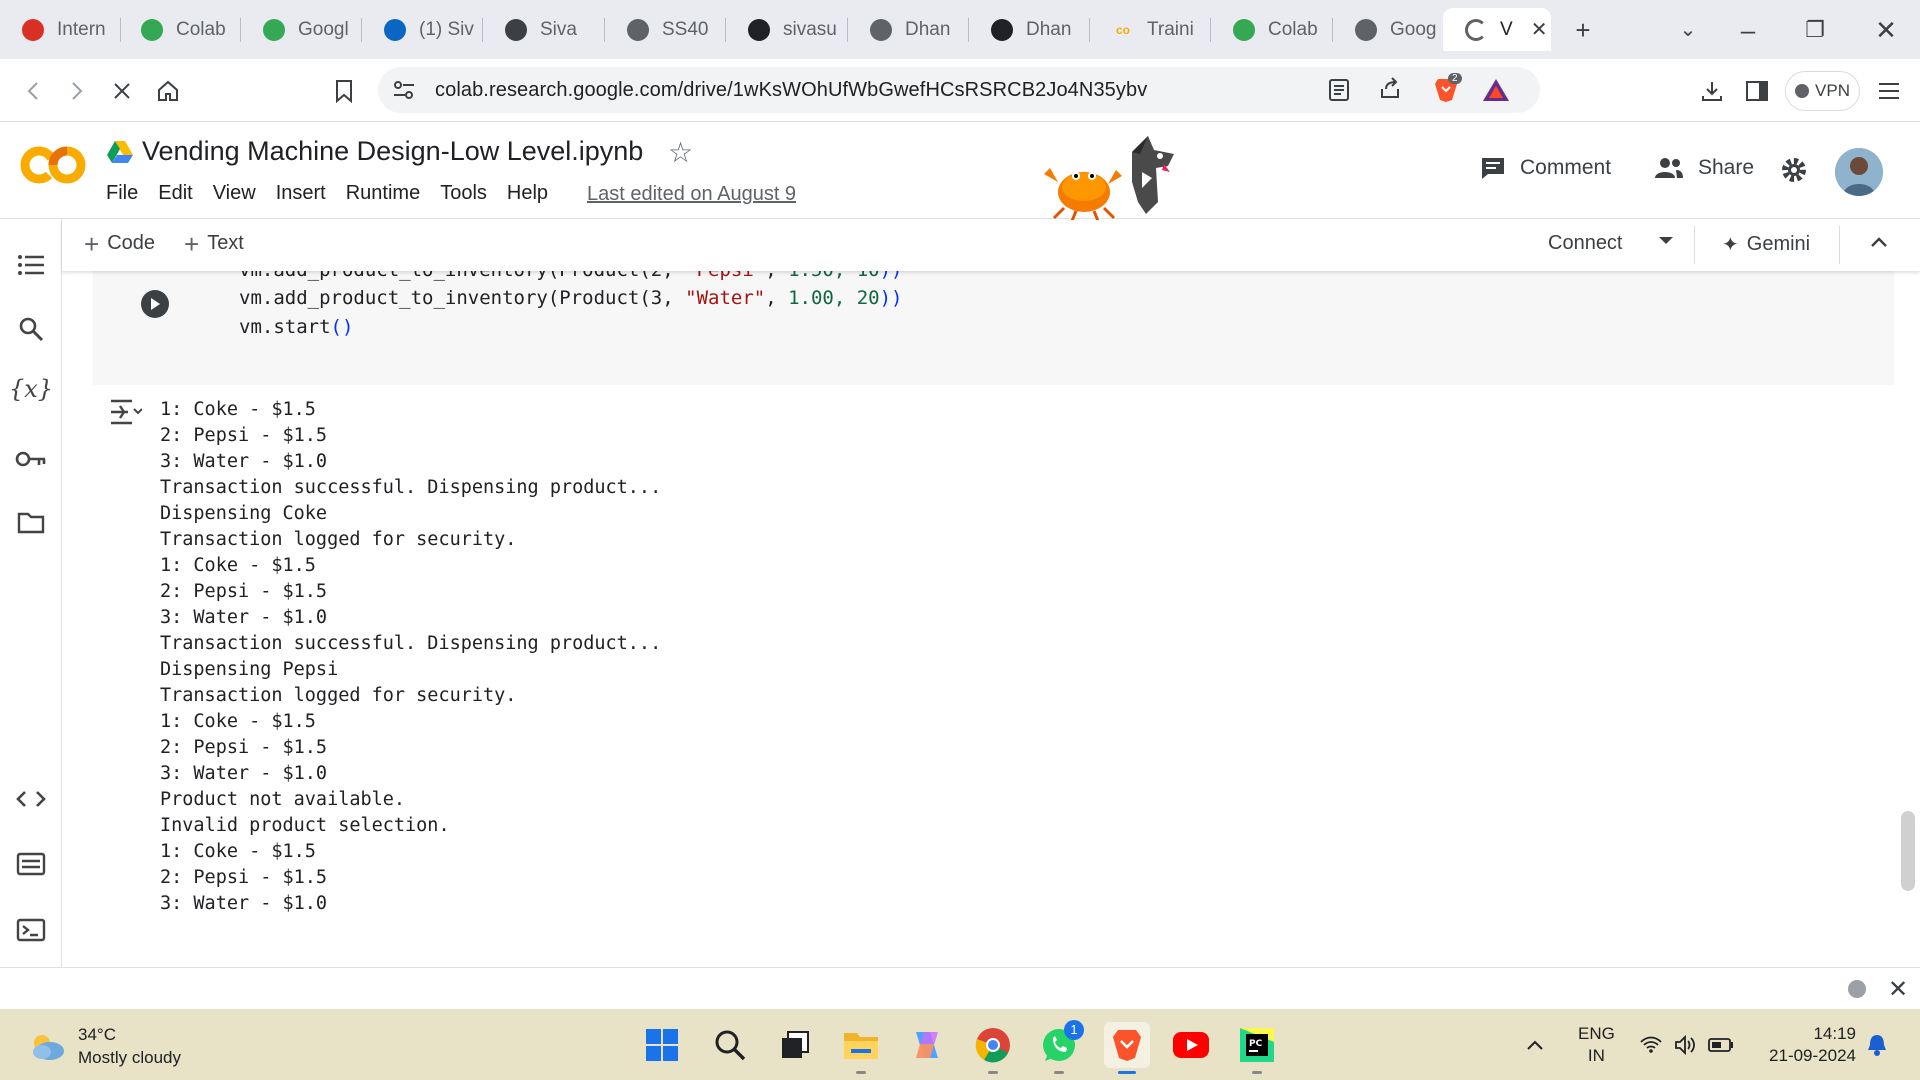 This screenshot has width=1920, height=1080. What do you see at coordinates (662, 1045) in the screenshot?
I see `windows-start-icon` at bounding box center [662, 1045].